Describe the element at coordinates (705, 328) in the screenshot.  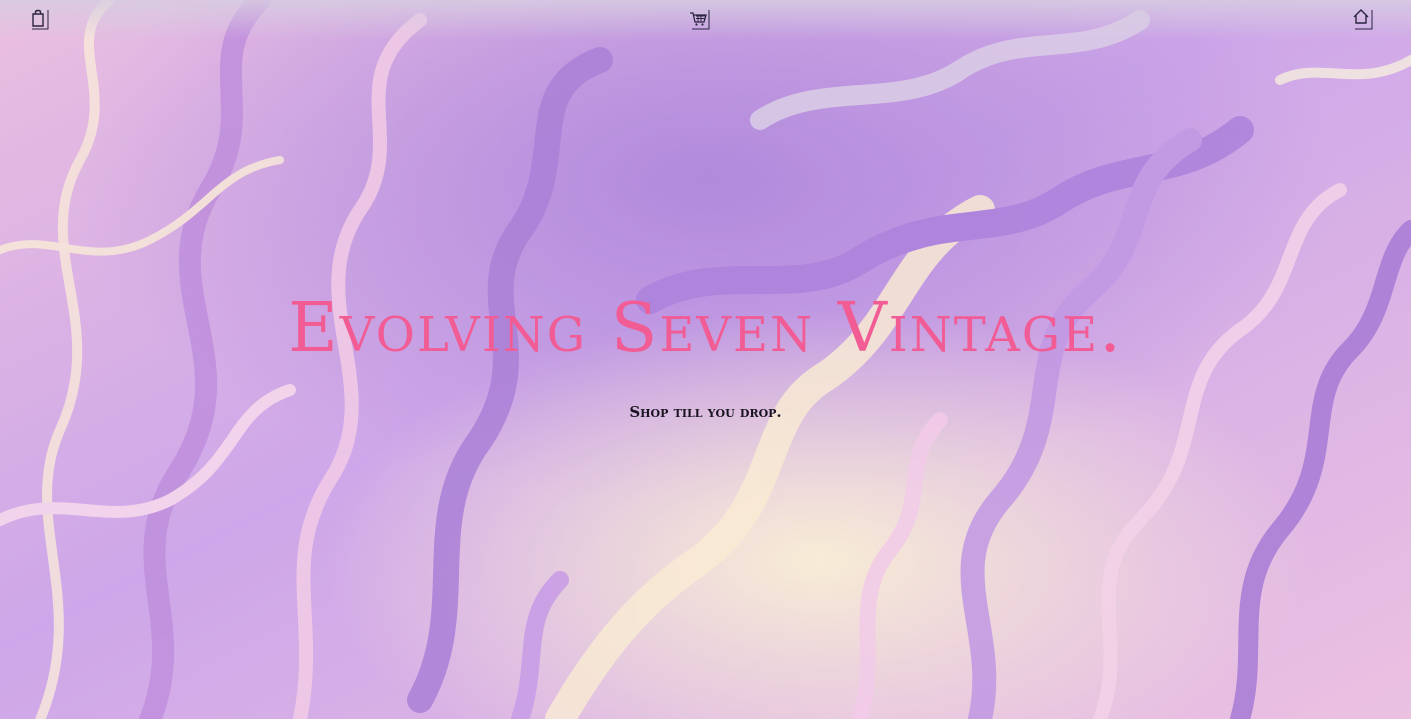
I see `hero-title: Evolving Seven Vintage.` at that location.